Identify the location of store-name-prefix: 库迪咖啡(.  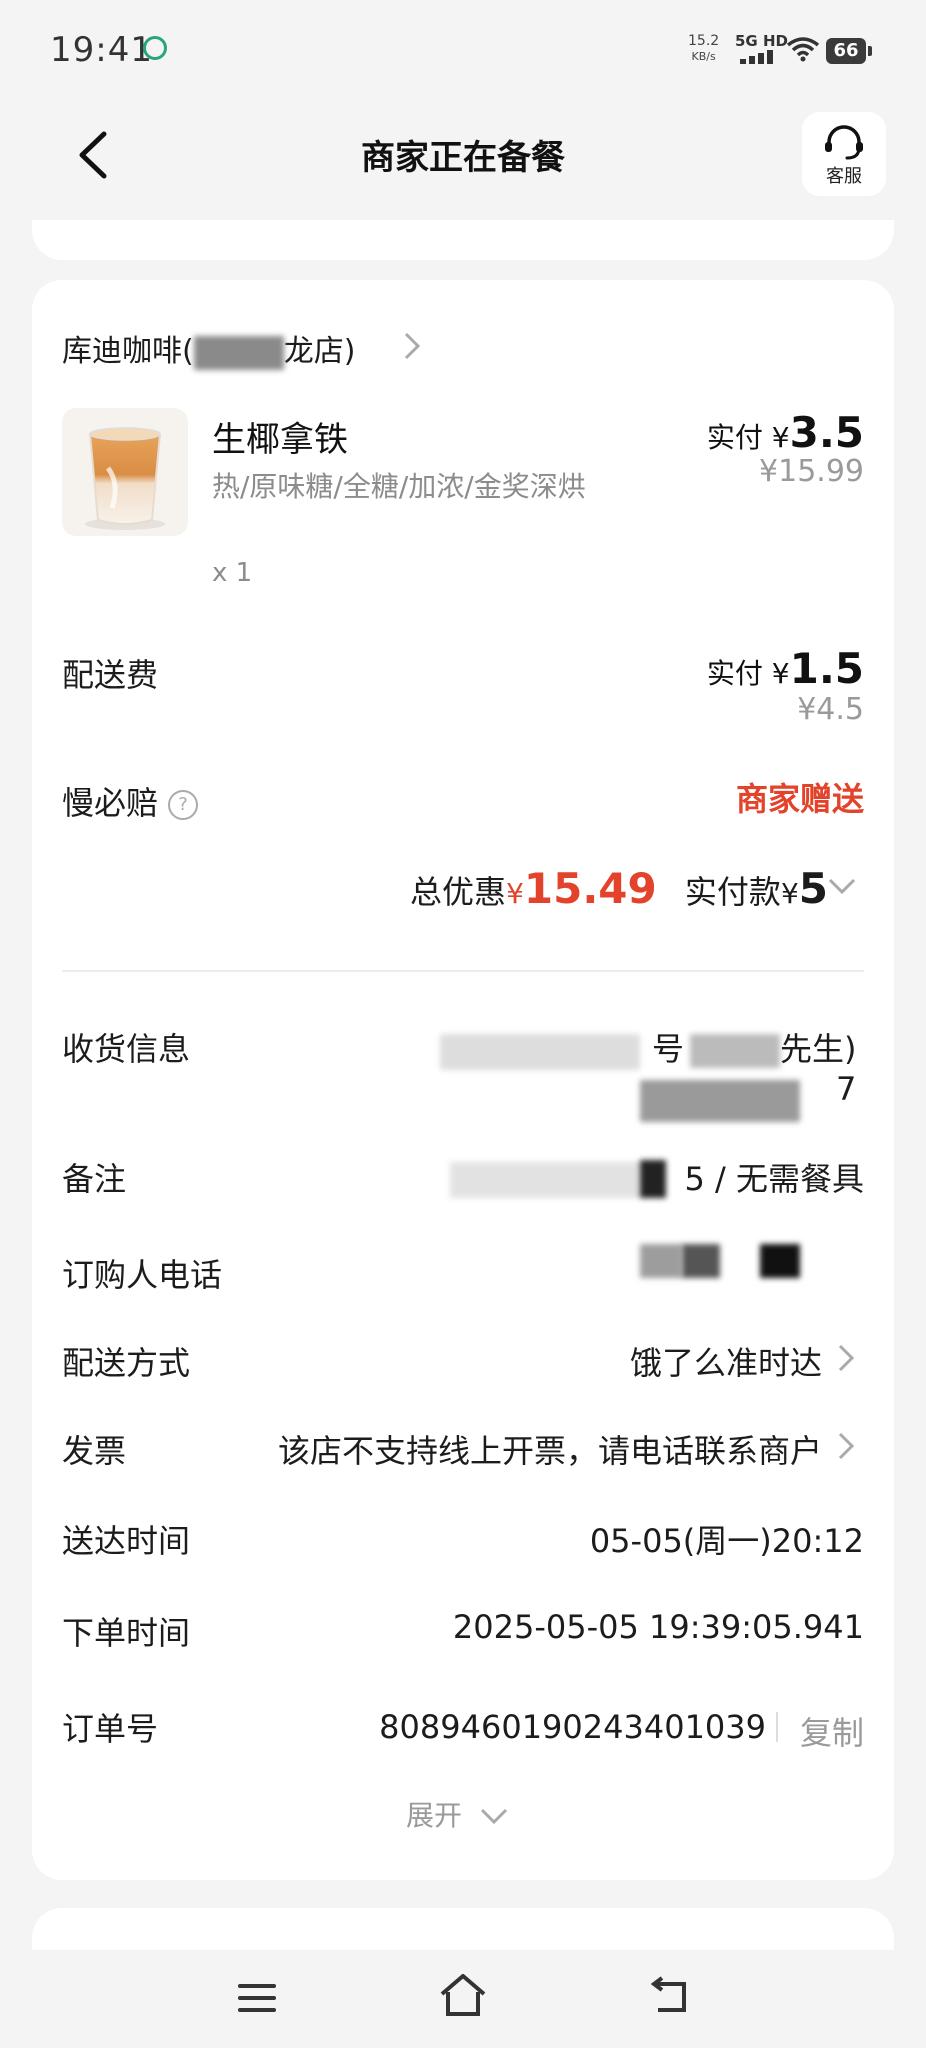
(128, 351).